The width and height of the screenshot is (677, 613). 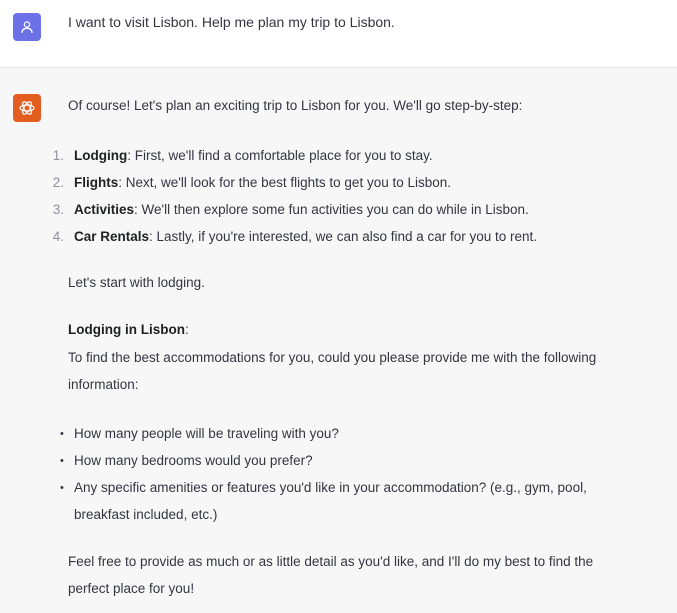 I want to click on step-title: Car Rentals, so click(x=112, y=236).